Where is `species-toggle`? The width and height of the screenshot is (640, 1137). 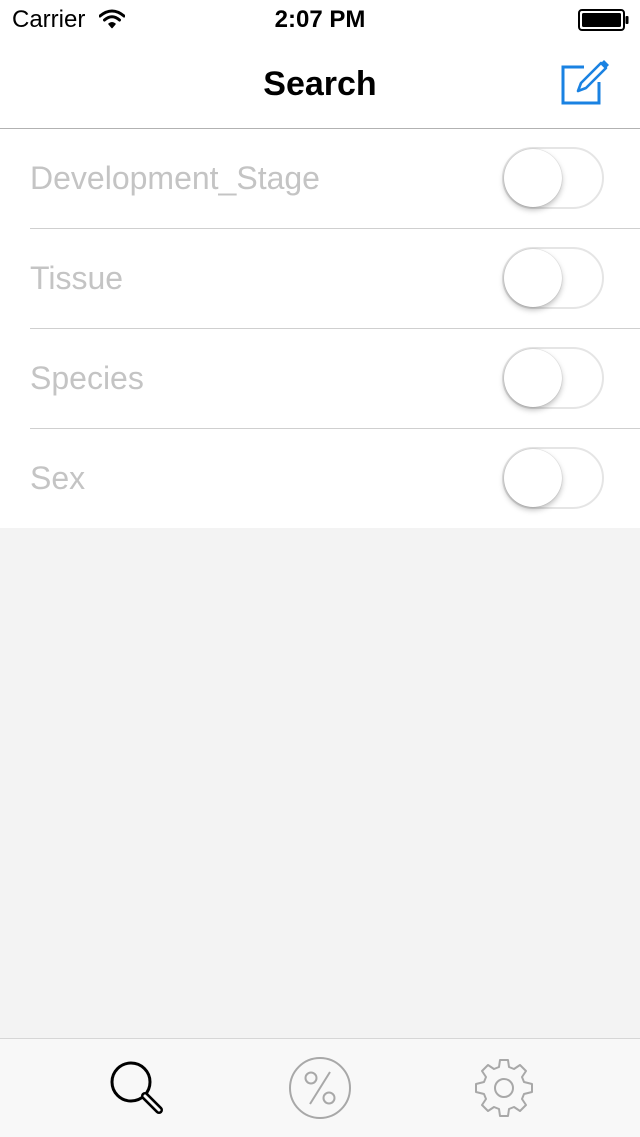 species-toggle is located at coordinates (553, 378).